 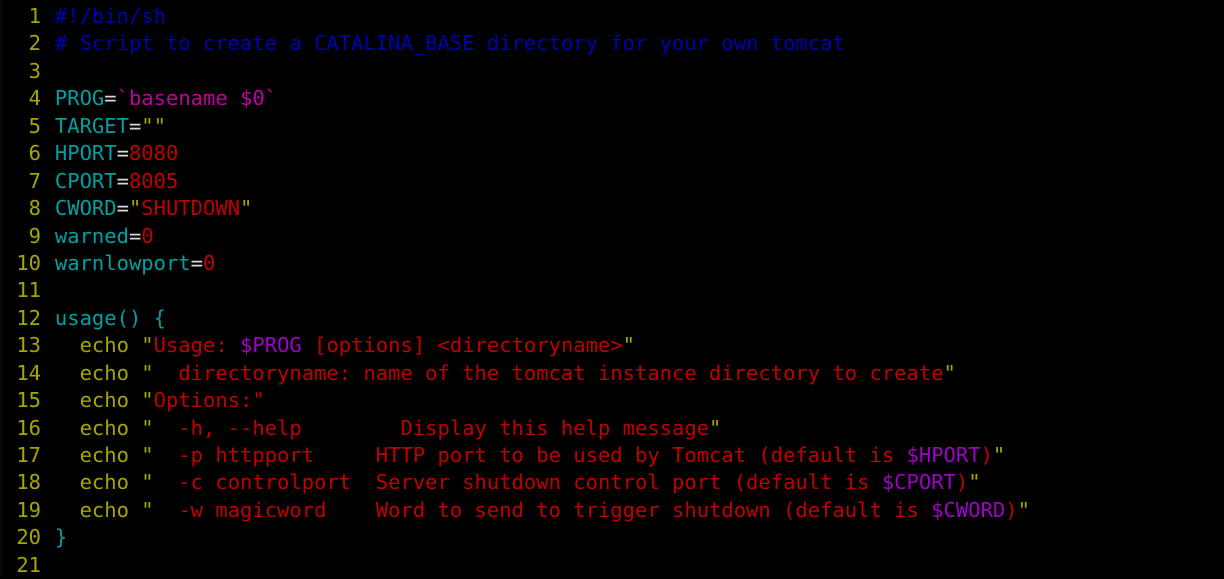 I want to click on code-token: SHUTDOWN, so click(x=191, y=208).